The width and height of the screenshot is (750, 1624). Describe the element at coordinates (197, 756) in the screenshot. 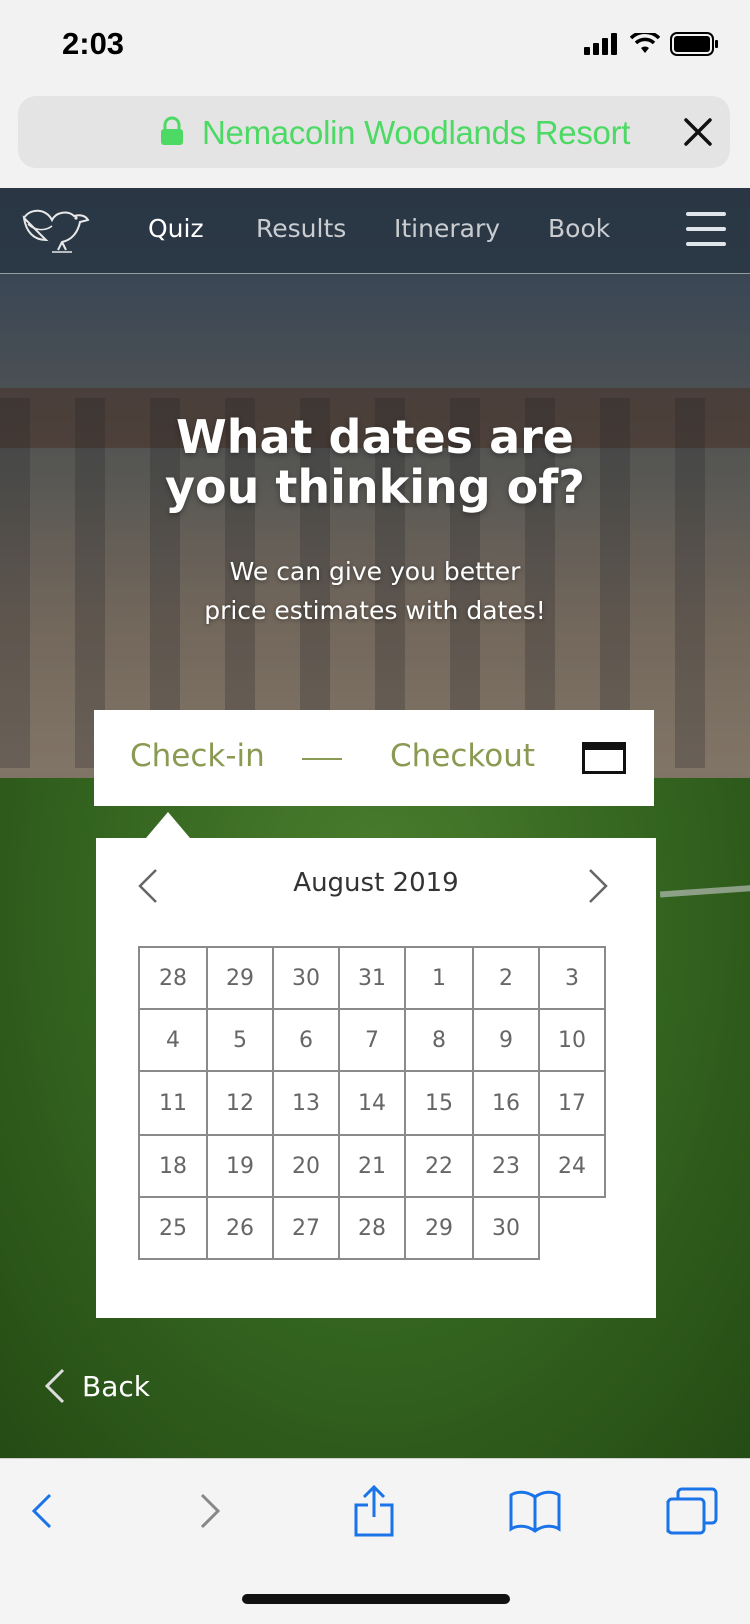

I see `checkin-field: Check-in` at that location.